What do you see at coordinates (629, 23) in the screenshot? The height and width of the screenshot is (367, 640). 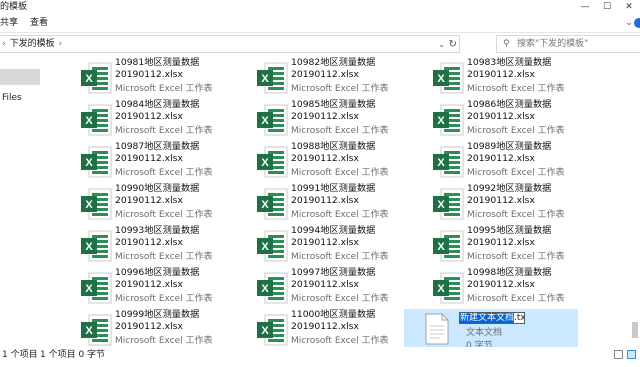 I see `chevron-down-icon: ⌄` at bounding box center [629, 23].